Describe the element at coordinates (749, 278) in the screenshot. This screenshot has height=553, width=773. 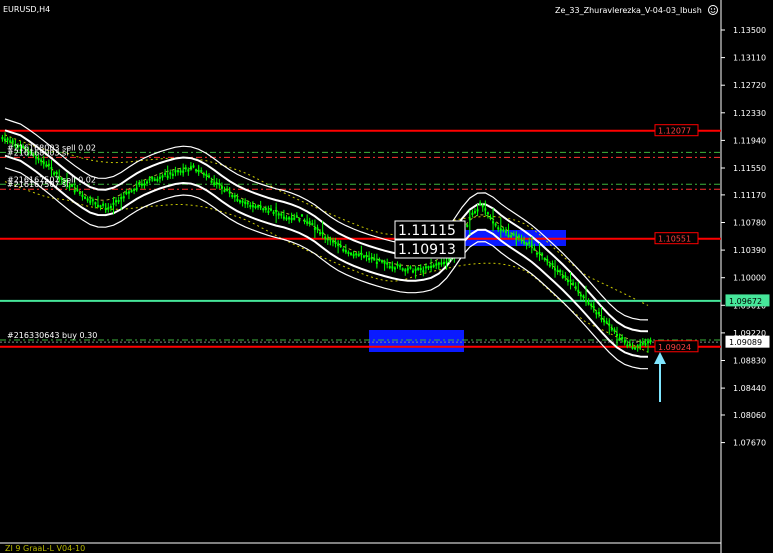
I see `price-tick-label: 1.10000` at that location.